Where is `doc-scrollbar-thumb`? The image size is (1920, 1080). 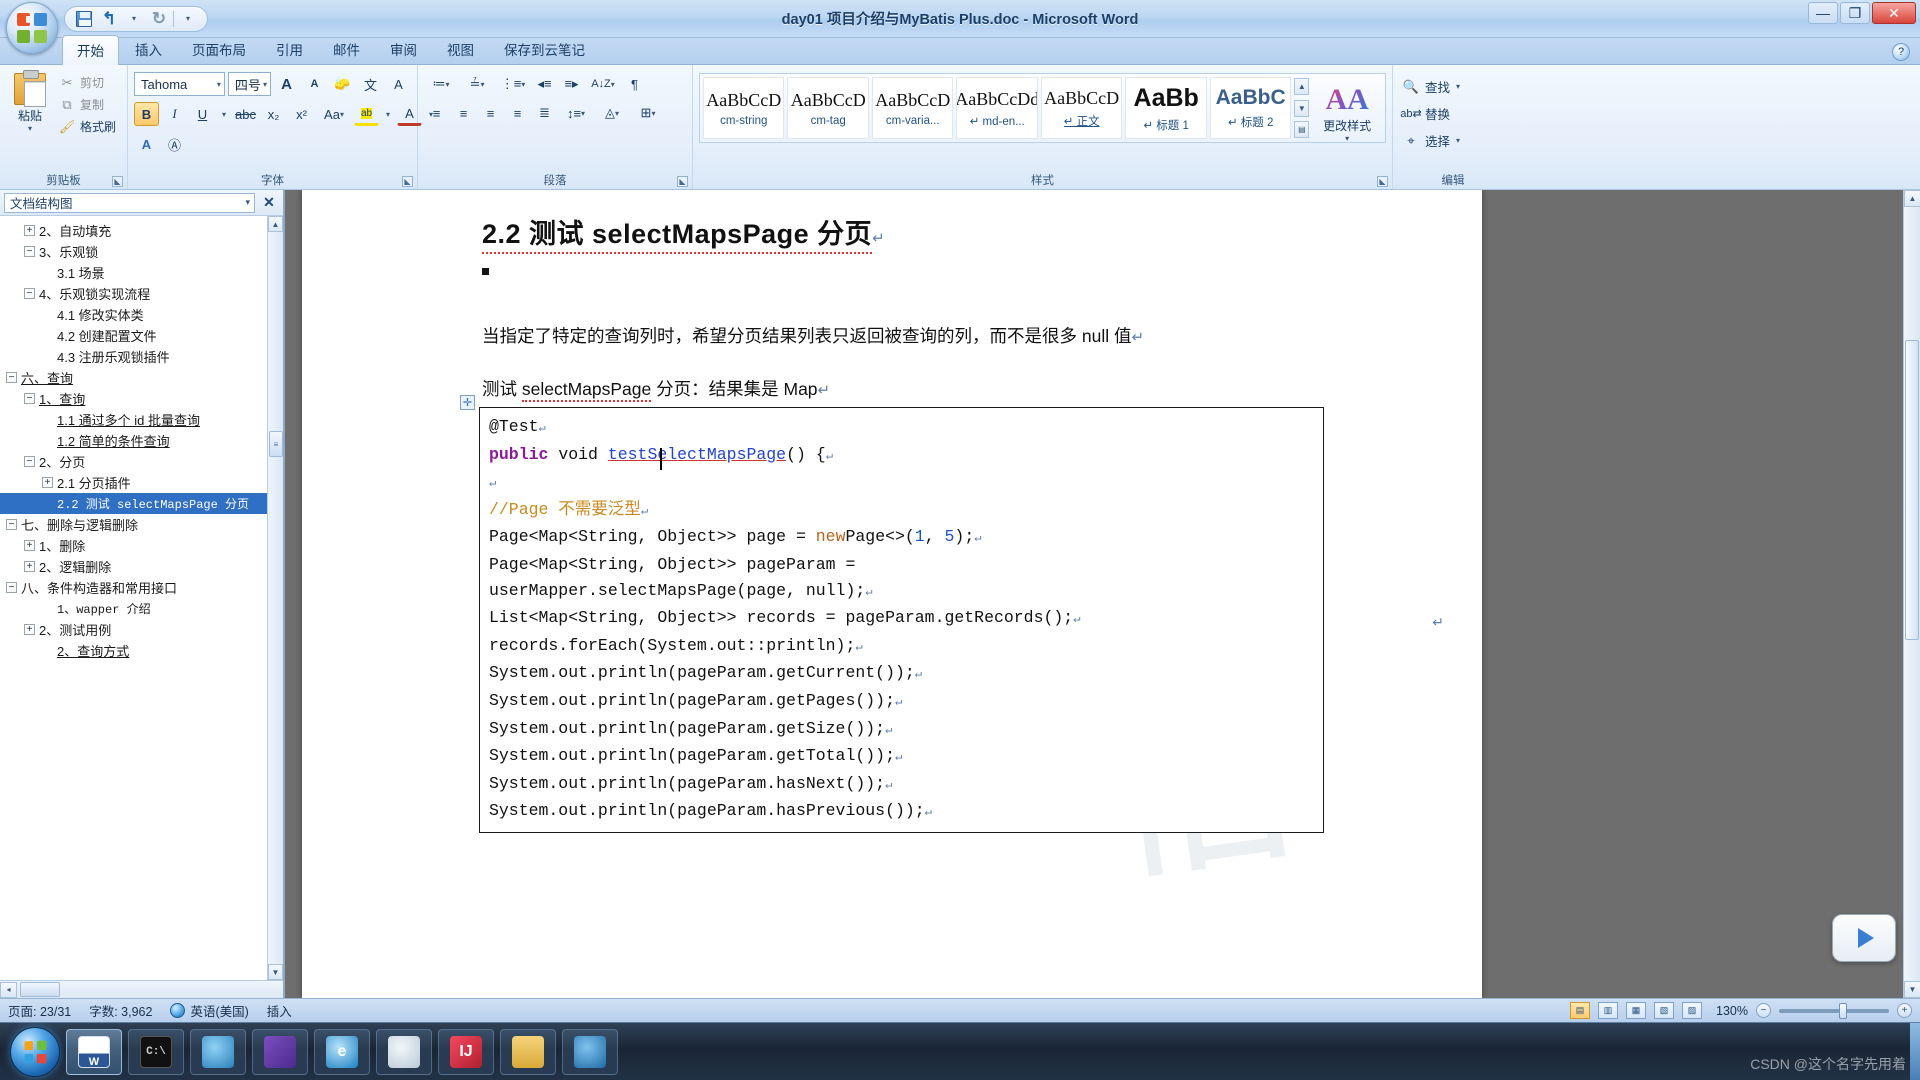 doc-scrollbar-thumb is located at coordinates (1912, 490).